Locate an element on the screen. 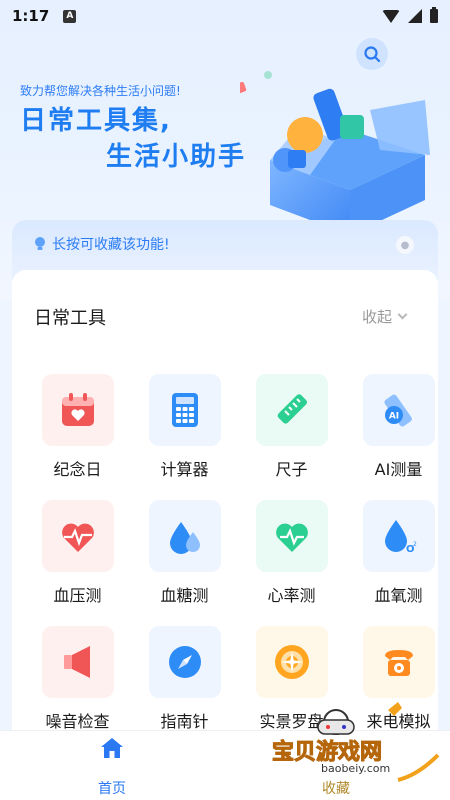 Image resolution: width=450 pixels, height=800 pixels. tool-label: 血压测 is located at coordinates (77, 595).